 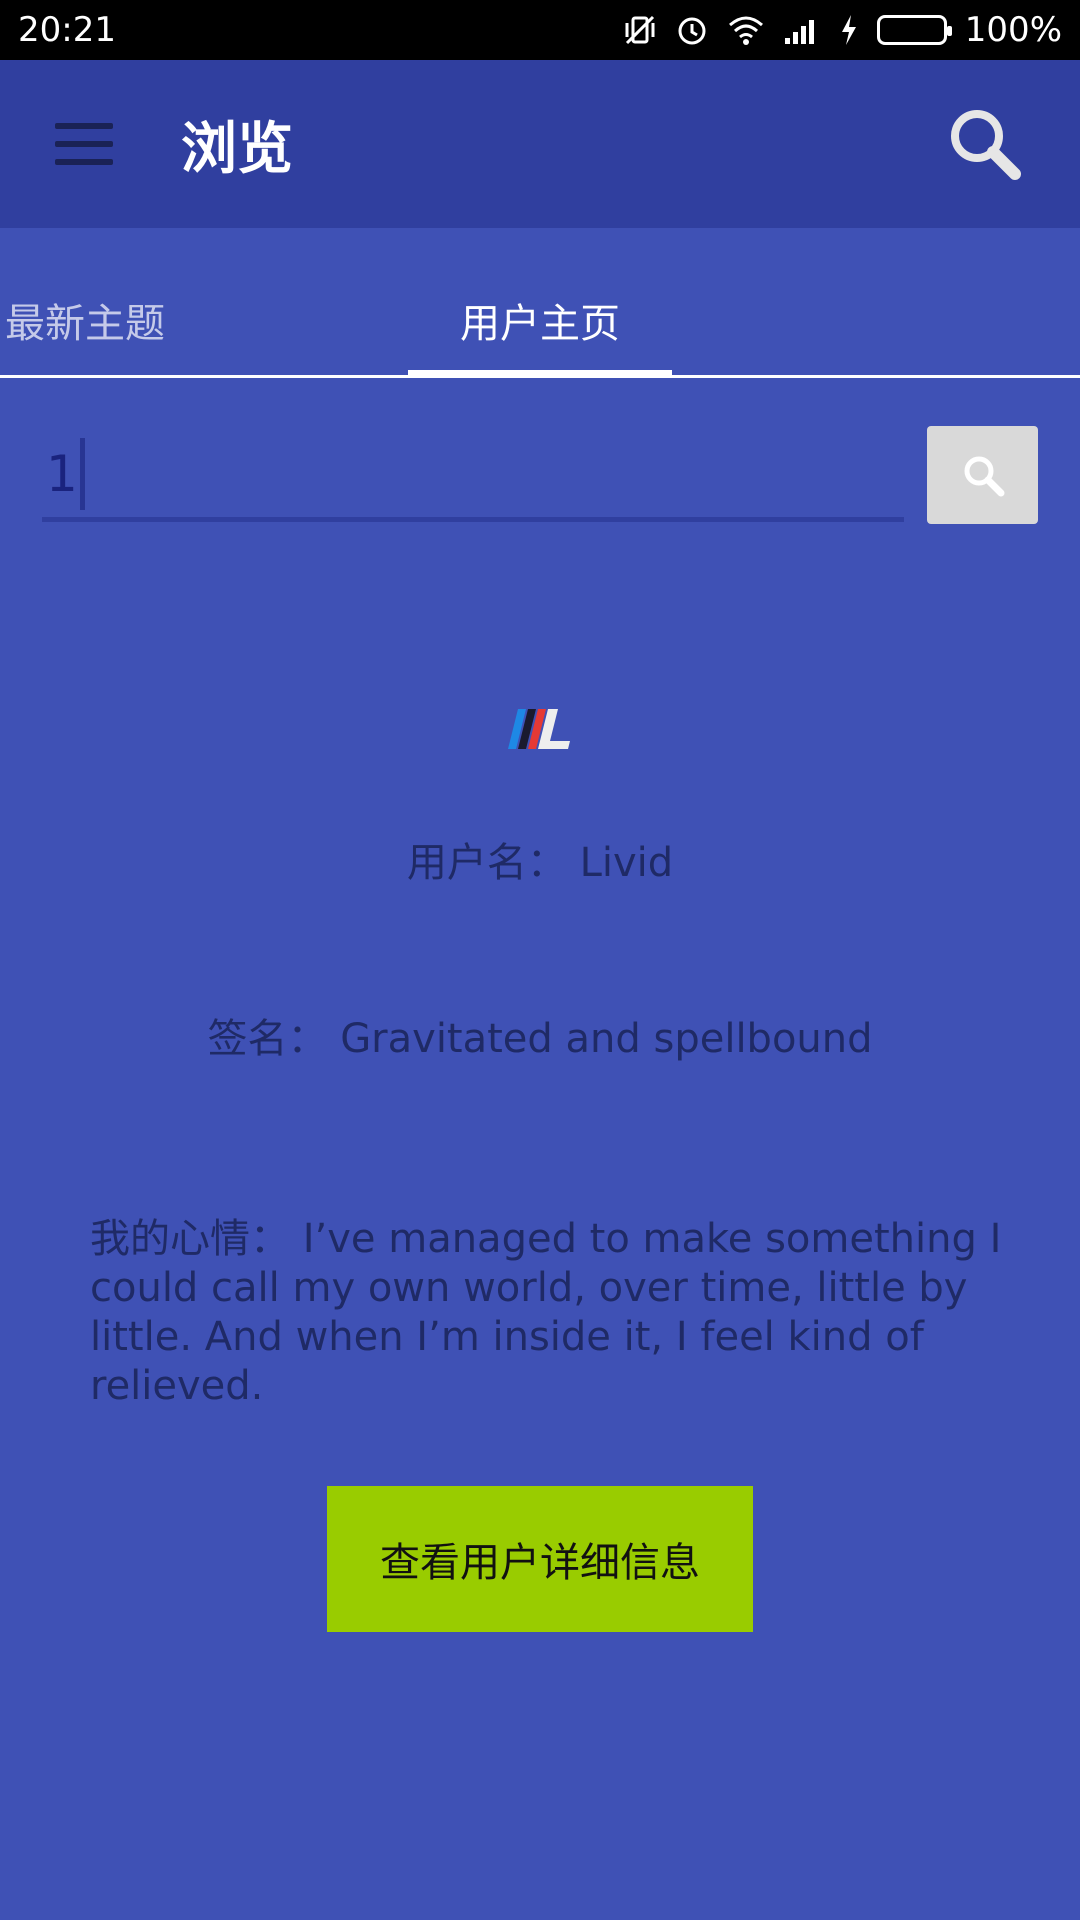 What do you see at coordinates (640, 30) in the screenshot?
I see `vibrate-off-icon` at bounding box center [640, 30].